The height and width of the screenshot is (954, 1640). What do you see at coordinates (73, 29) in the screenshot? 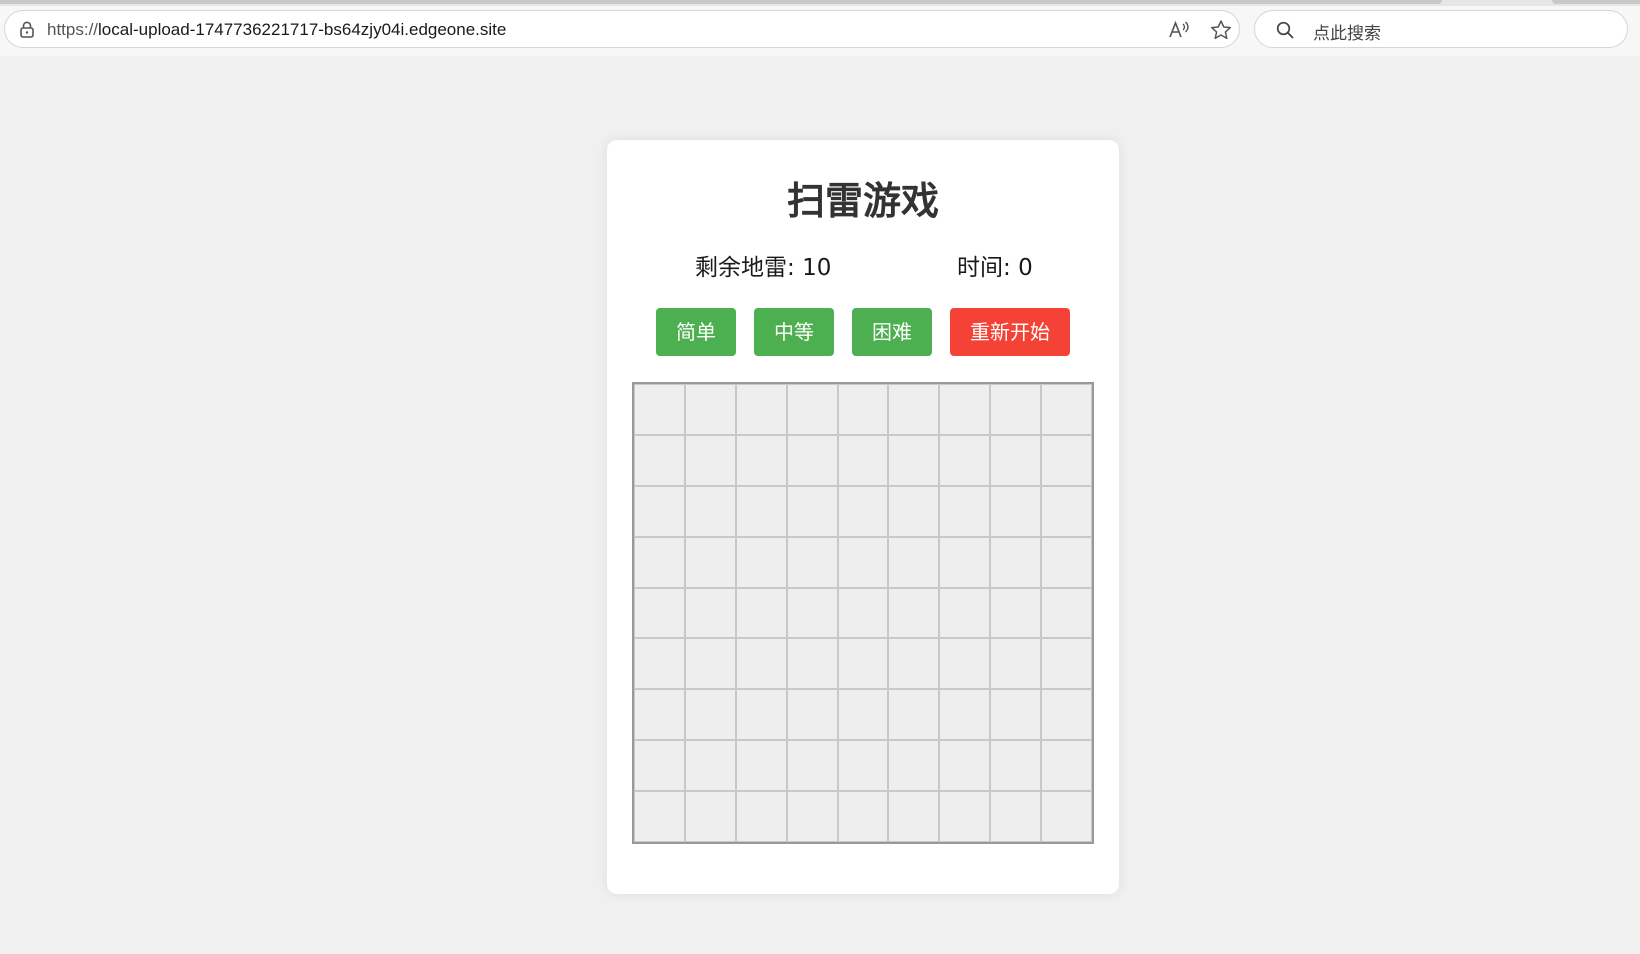
I see `url-scheme: https://` at bounding box center [73, 29].